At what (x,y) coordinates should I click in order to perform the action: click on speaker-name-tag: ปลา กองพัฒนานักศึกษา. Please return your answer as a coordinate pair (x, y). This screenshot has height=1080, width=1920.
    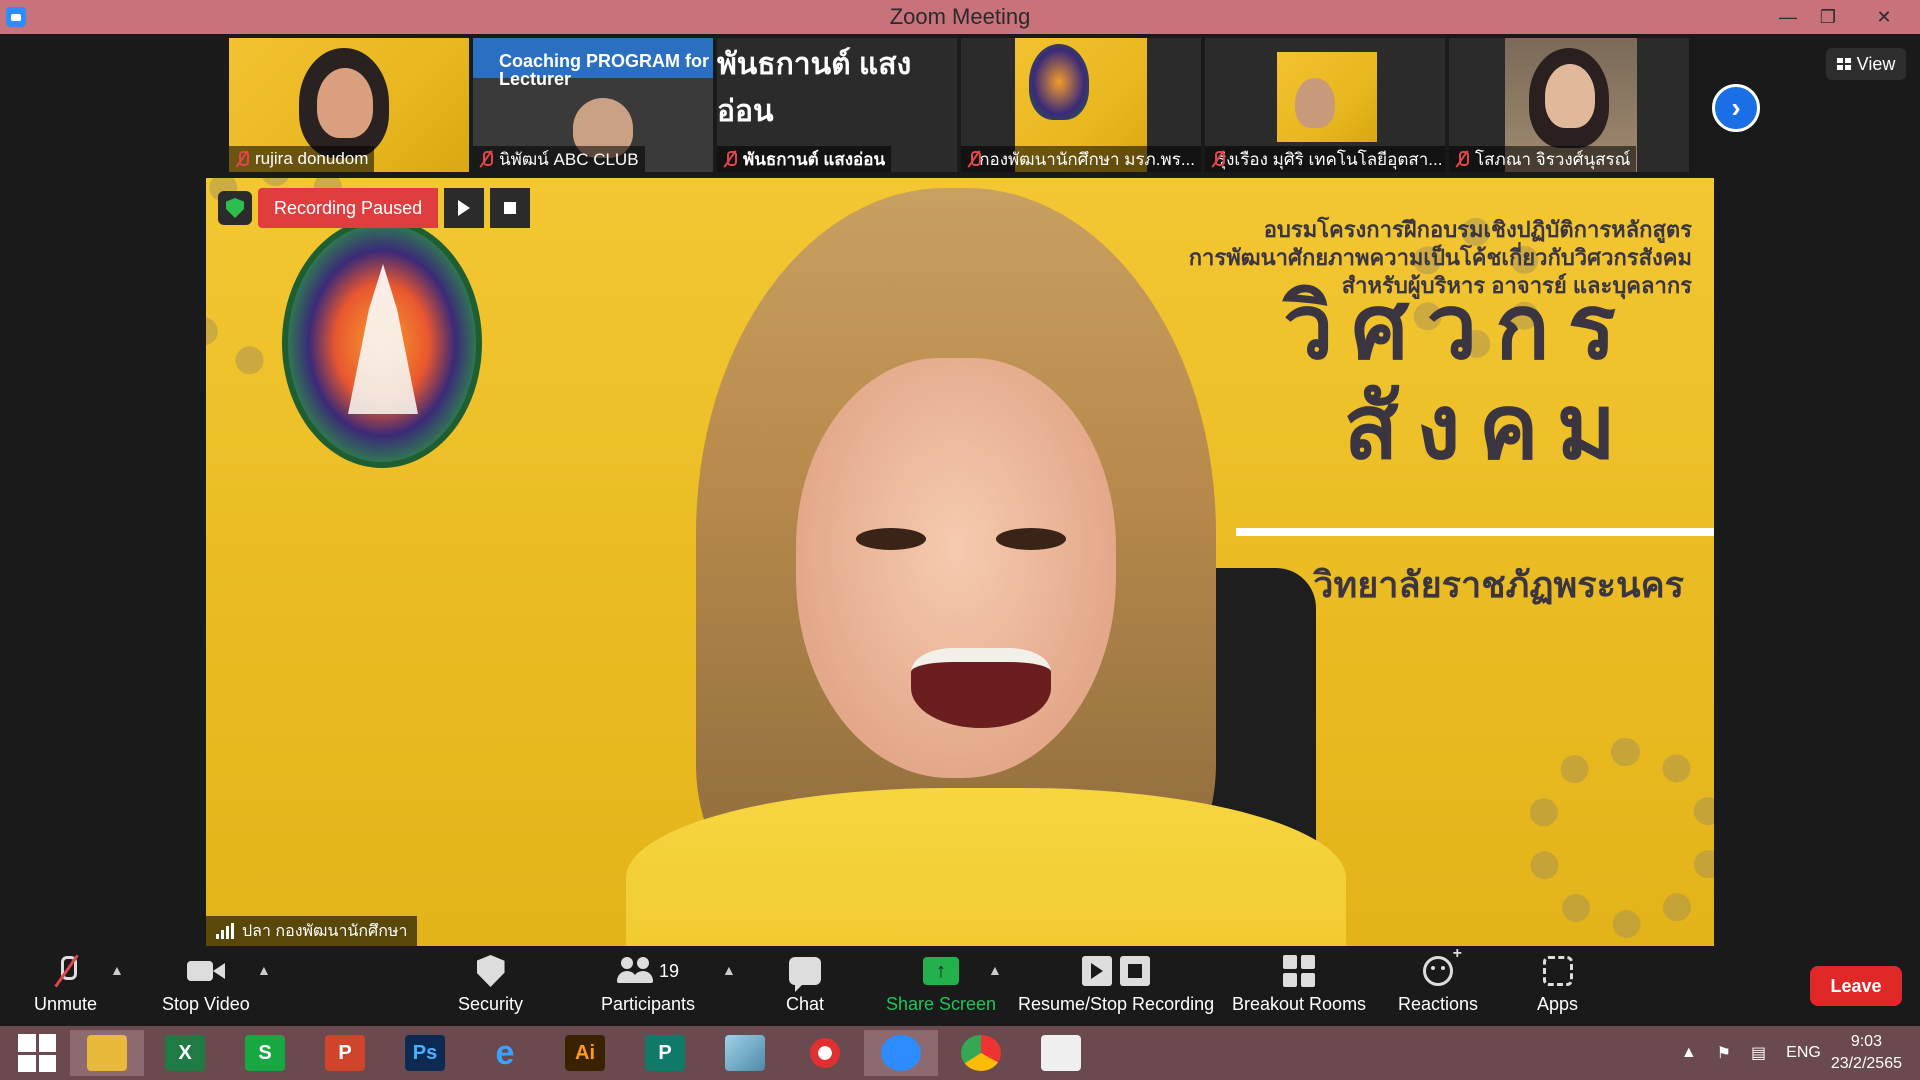
    Looking at the image, I should click on (312, 931).